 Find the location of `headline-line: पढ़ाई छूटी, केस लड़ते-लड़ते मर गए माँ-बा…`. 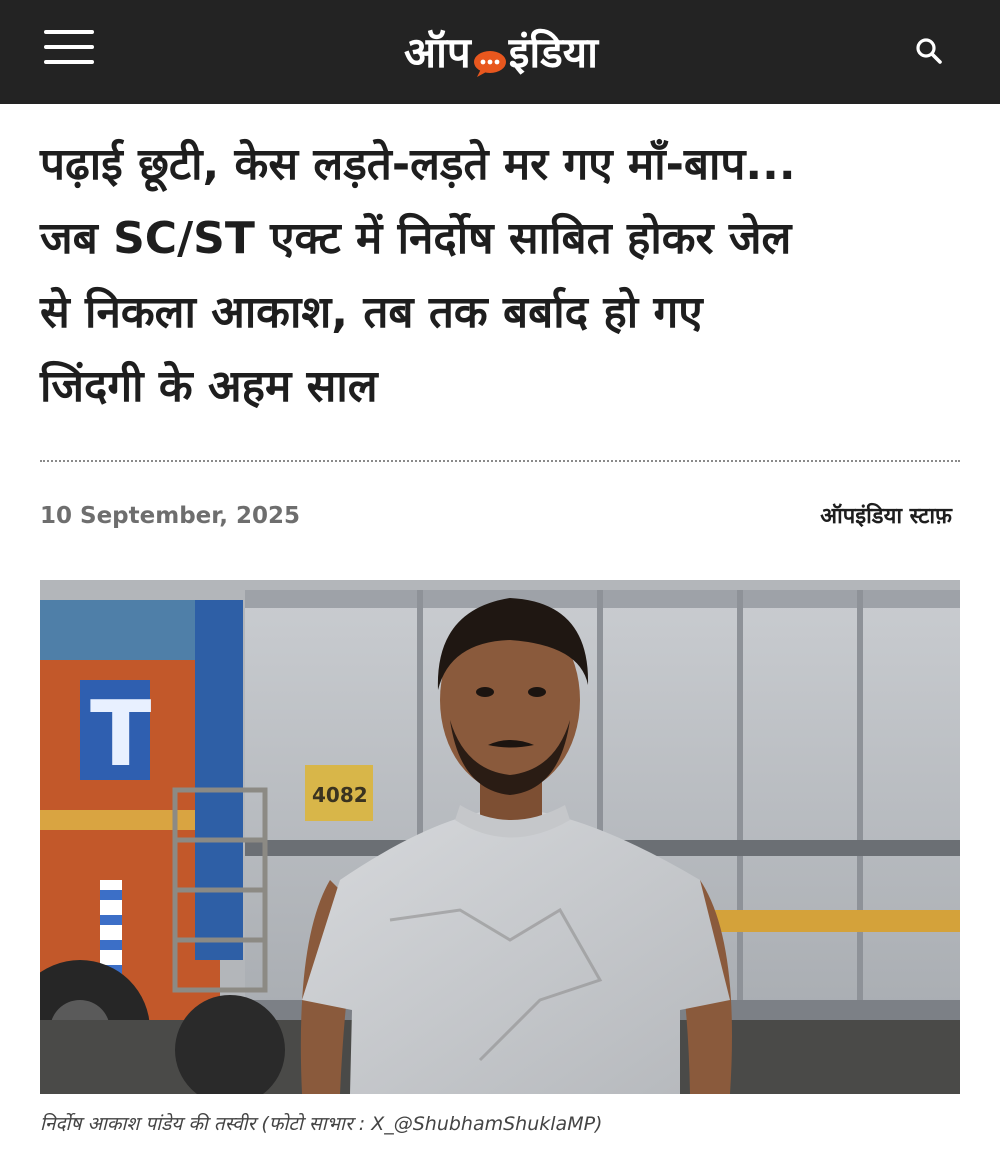

headline-line: पढ़ाई छूटी, केस लड़ते-लड़ते मर गए माँ-बा… is located at coordinates (418, 164).